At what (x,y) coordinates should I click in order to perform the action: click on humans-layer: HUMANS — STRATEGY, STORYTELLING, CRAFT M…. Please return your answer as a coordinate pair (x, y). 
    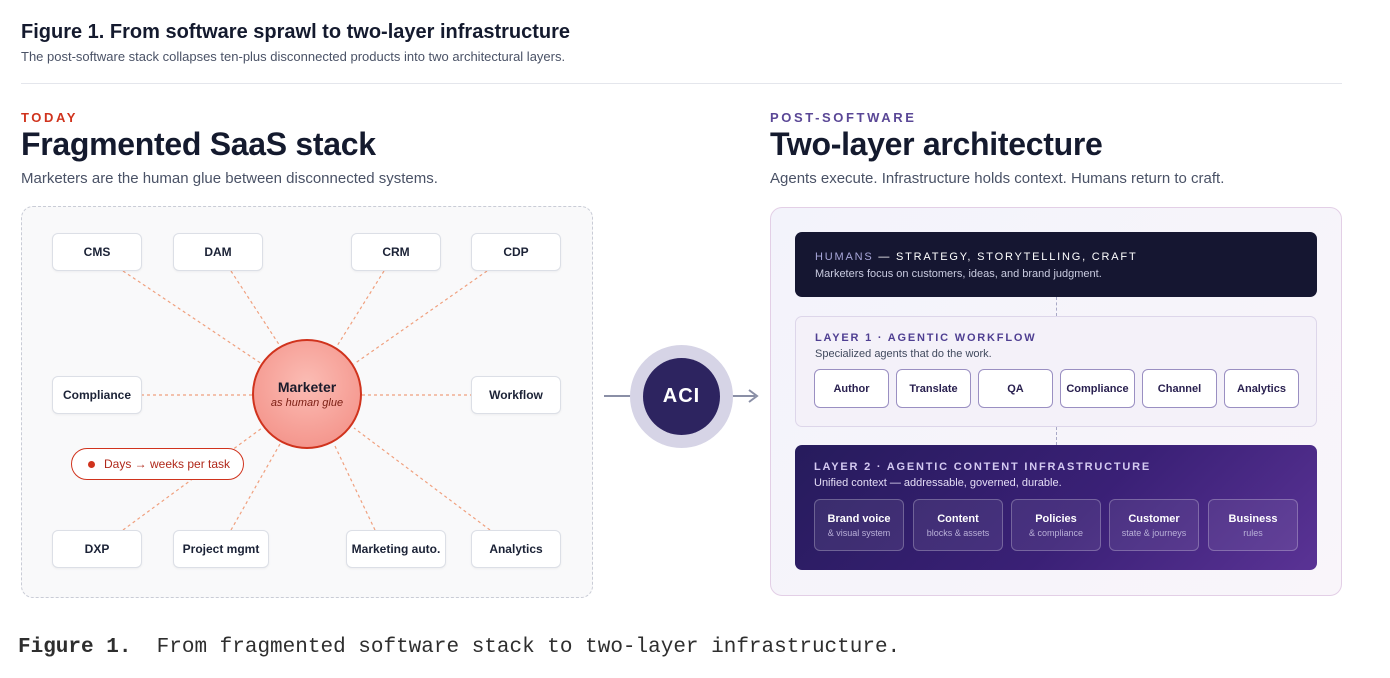
    Looking at the image, I should click on (1056, 264).